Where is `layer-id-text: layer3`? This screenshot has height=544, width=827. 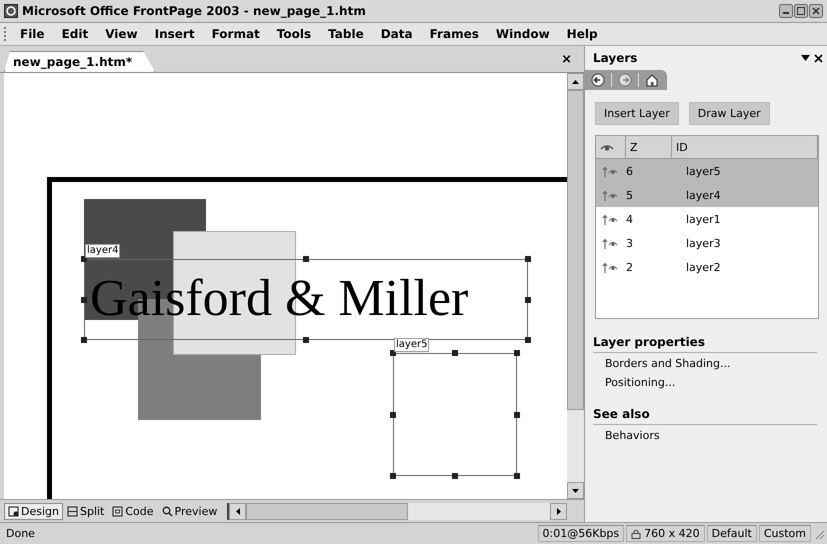 layer-id-text: layer3 is located at coordinates (703, 243).